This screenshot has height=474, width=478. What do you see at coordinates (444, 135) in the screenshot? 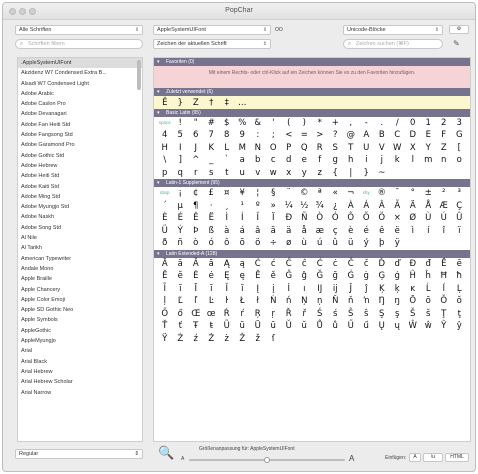
I see `char-cell: F` at bounding box center [444, 135].